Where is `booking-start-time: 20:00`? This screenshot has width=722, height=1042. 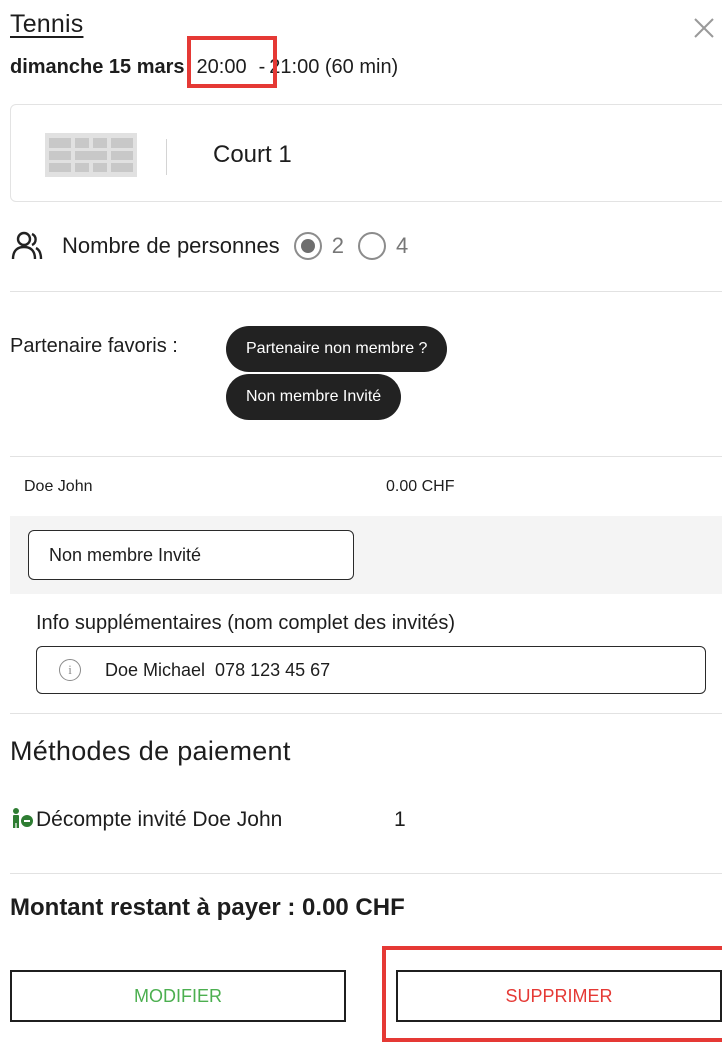 booking-start-time: 20:00 is located at coordinates (231, 62).